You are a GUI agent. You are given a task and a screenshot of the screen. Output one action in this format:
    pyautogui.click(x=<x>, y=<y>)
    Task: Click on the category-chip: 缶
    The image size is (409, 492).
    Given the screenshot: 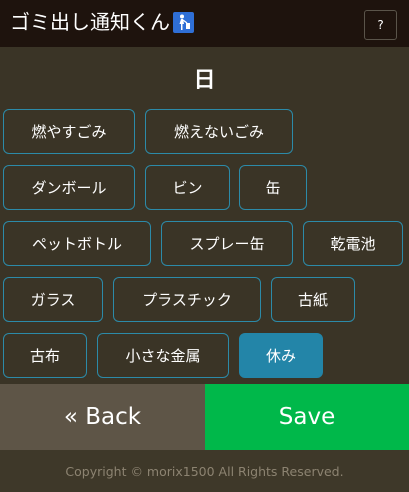 What is the action you would take?
    pyautogui.click(x=273, y=187)
    